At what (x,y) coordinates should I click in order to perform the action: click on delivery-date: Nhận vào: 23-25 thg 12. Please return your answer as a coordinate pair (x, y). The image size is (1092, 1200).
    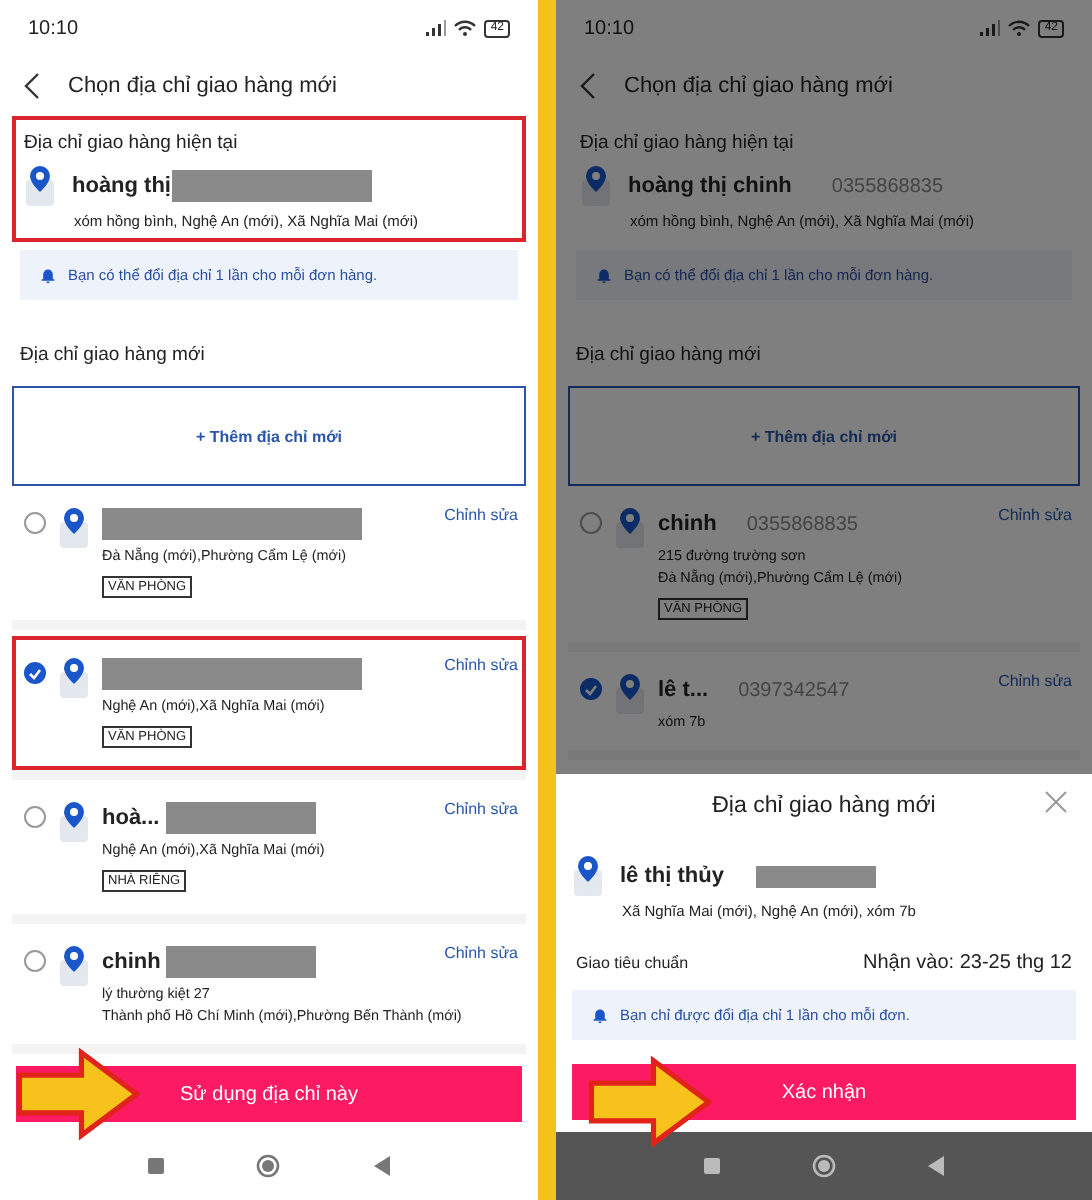
    Looking at the image, I should click on (967, 963).